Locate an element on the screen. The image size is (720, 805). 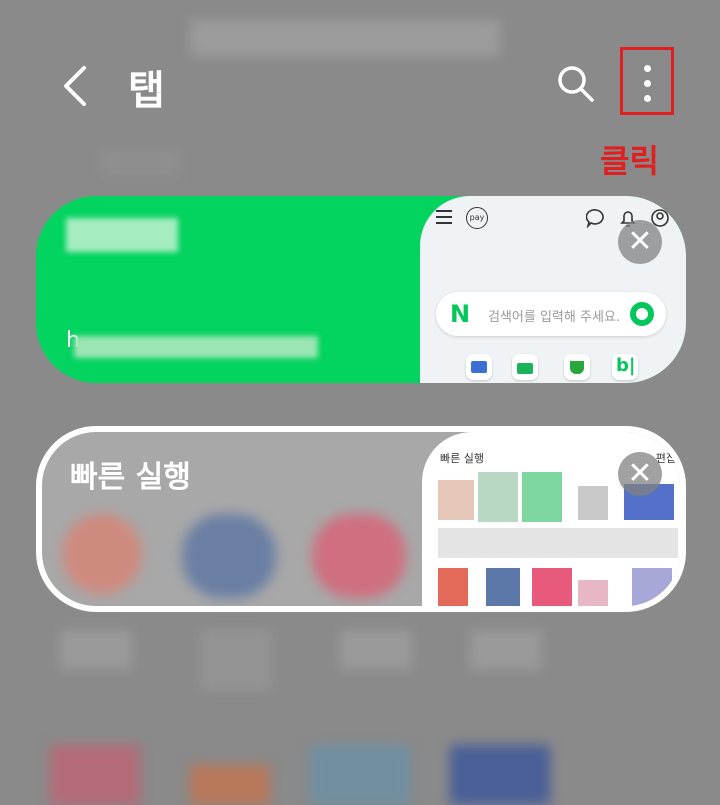
cafe-app-icon is located at coordinates (577, 367).